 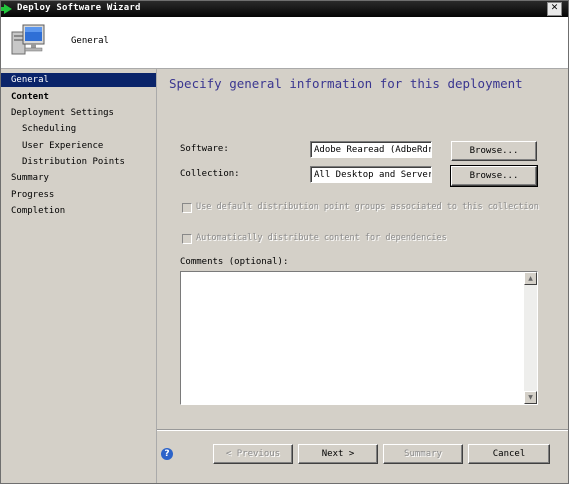 I want to click on wizard-header: General, so click(x=284, y=43).